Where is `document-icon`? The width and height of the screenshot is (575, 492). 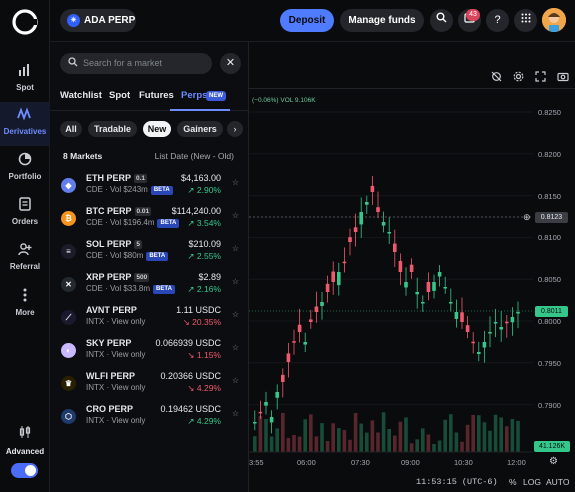 document-icon is located at coordinates (25, 206).